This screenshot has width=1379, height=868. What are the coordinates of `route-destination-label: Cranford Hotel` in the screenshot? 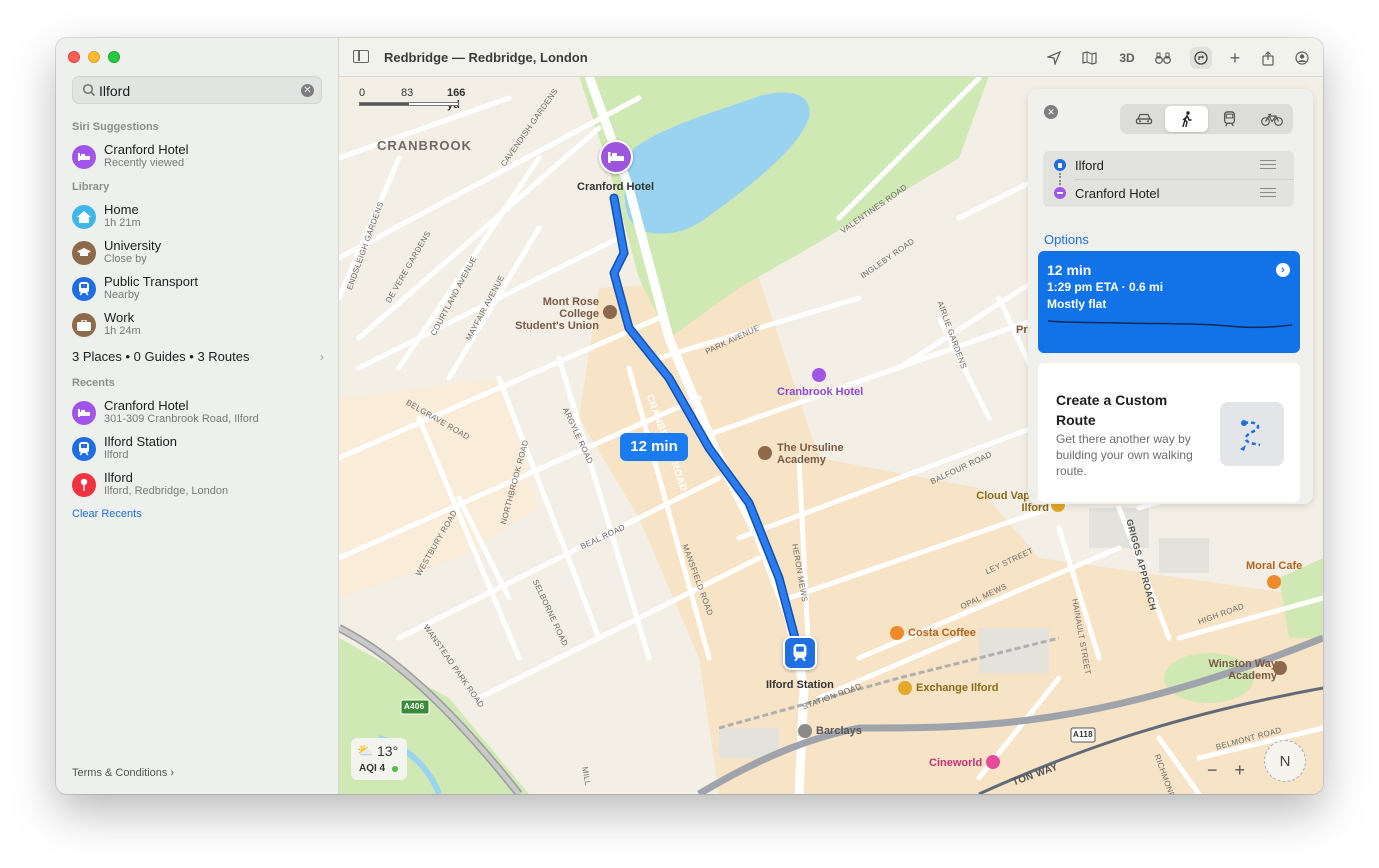 It's located at (1117, 193).